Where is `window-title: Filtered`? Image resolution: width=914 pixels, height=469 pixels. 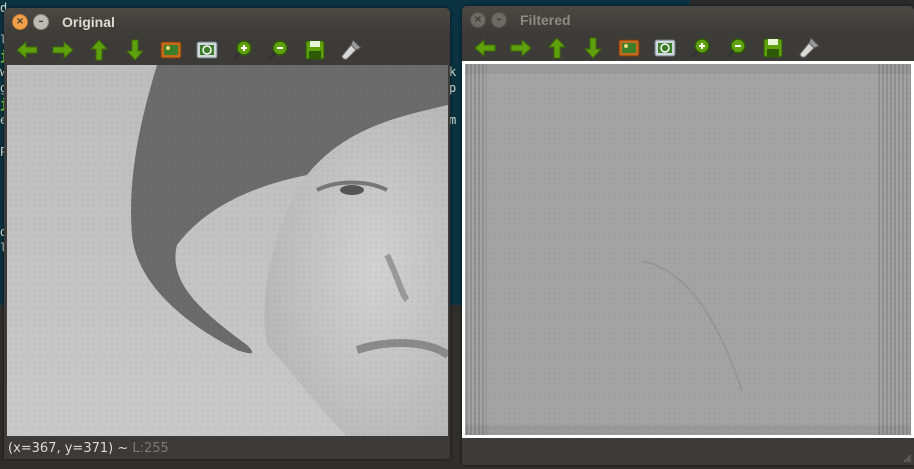
window-title: Filtered is located at coordinates (545, 20).